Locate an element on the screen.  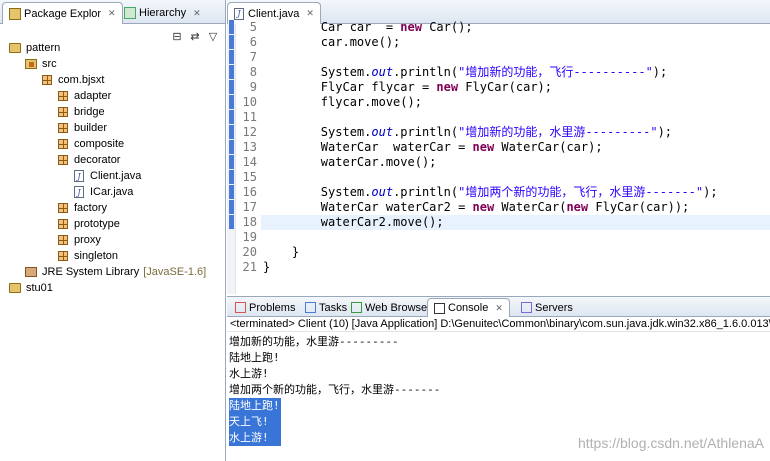
console-line: 天上飞! is located at coordinates (498, 422).